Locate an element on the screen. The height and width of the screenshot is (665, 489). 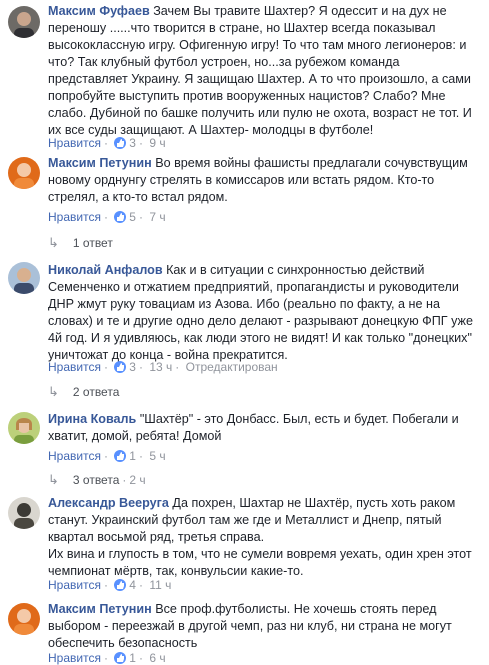
comment-actions: Нравится · 3 · 9 ч is located at coordinates (107, 143).